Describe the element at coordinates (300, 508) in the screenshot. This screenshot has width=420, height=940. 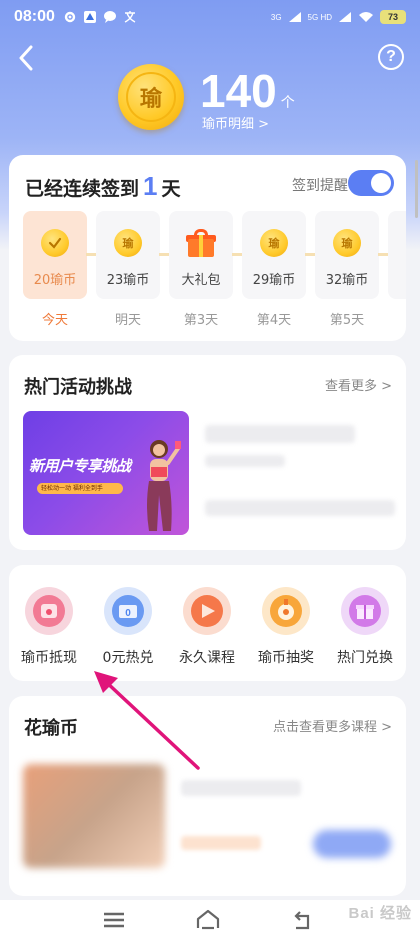
I see `blurred-progress` at that location.